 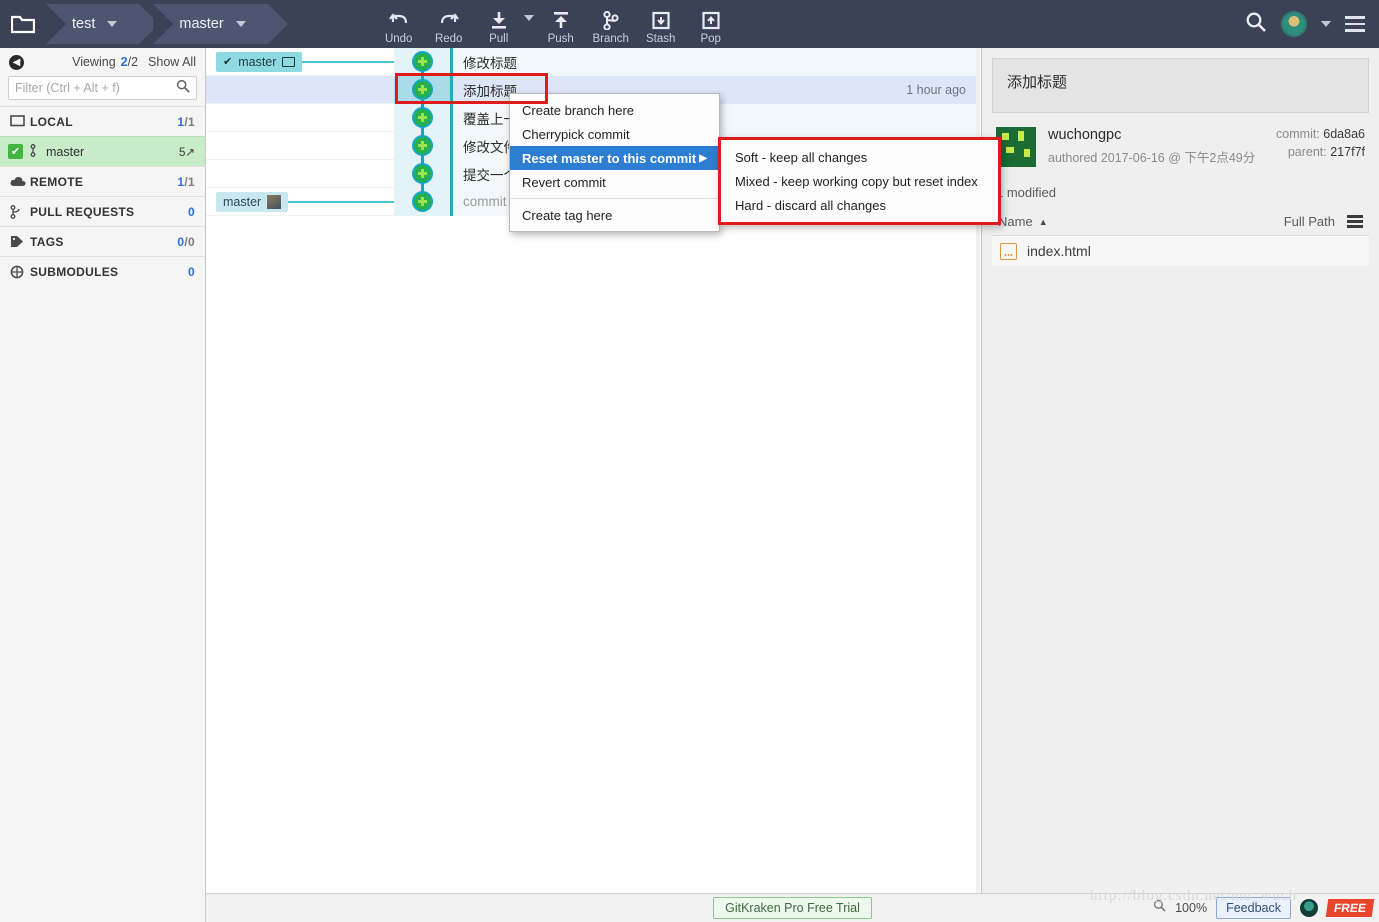 I want to click on push-button: Push, so click(x=561, y=25).